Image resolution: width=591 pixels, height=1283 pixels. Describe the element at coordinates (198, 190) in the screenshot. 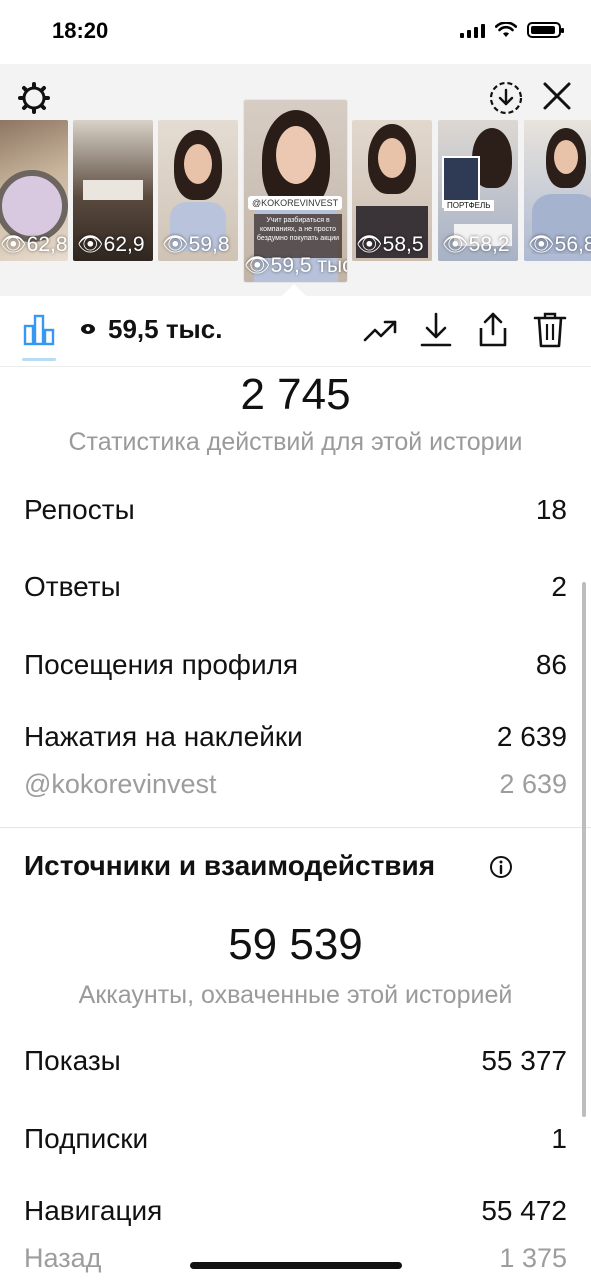

I see `story-thumbnail: 👁︎59,8` at that location.